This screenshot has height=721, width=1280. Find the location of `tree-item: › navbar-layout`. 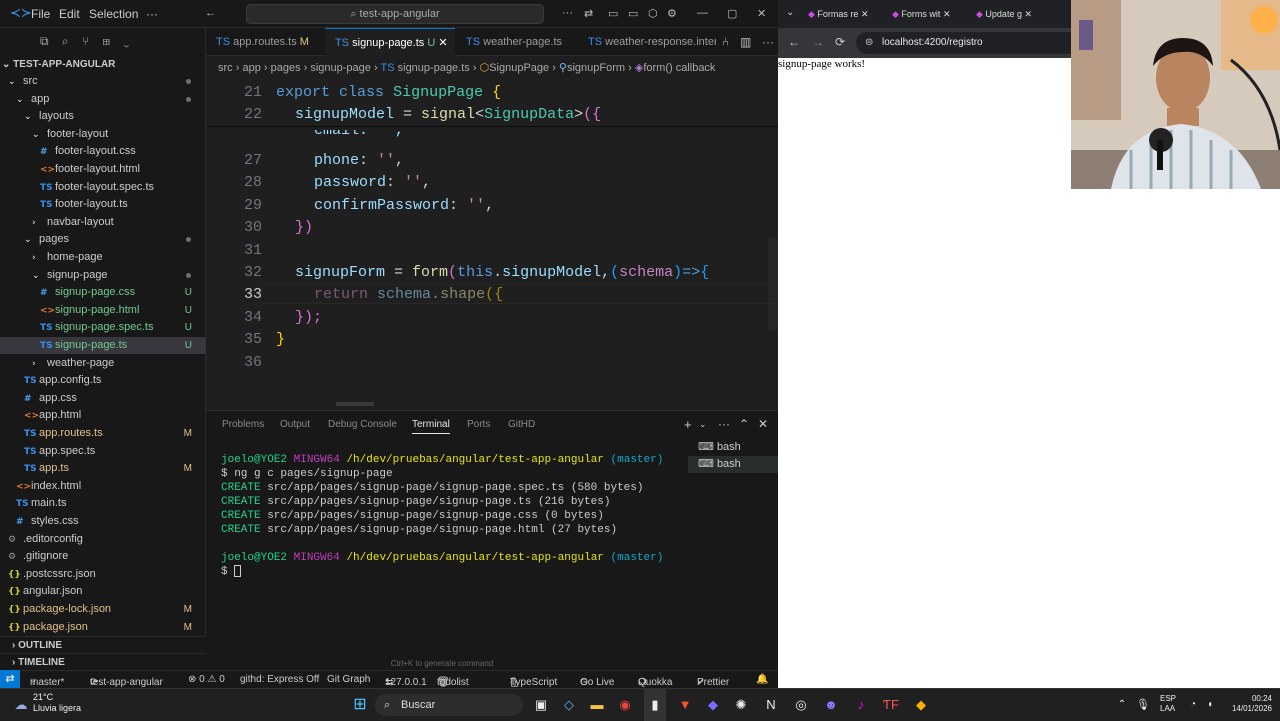

tree-item: › navbar-layout is located at coordinates (103, 222).